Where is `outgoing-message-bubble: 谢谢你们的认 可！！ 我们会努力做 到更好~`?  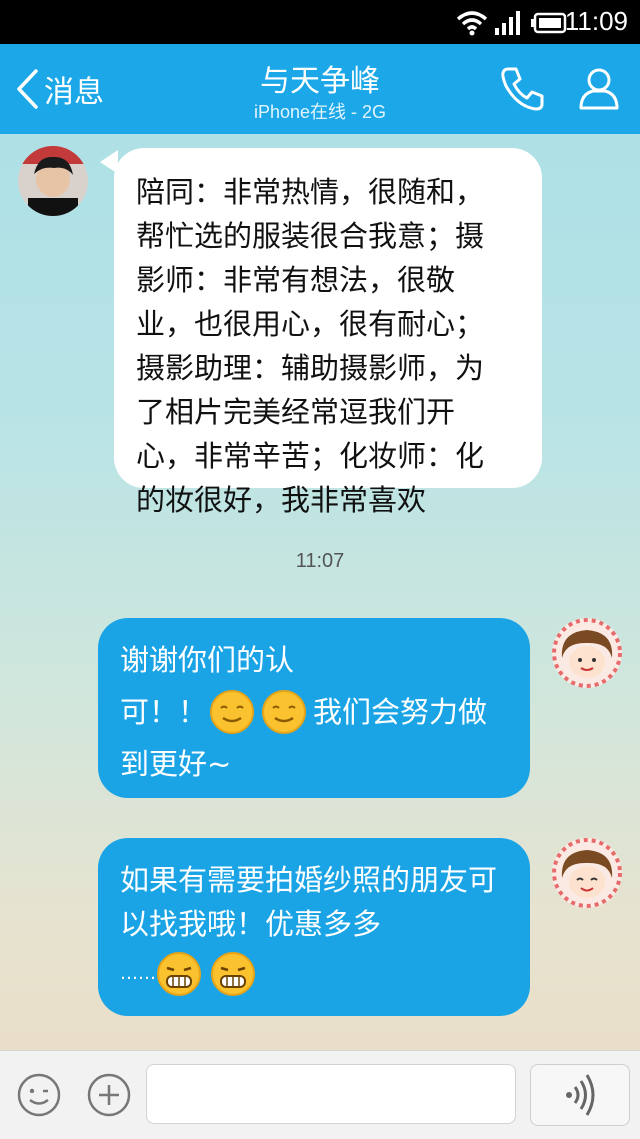
outgoing-message-bubble: 谢谢你们的认 可！！ 我们会努力做 到更好~ is located at coordinates (314, 708).